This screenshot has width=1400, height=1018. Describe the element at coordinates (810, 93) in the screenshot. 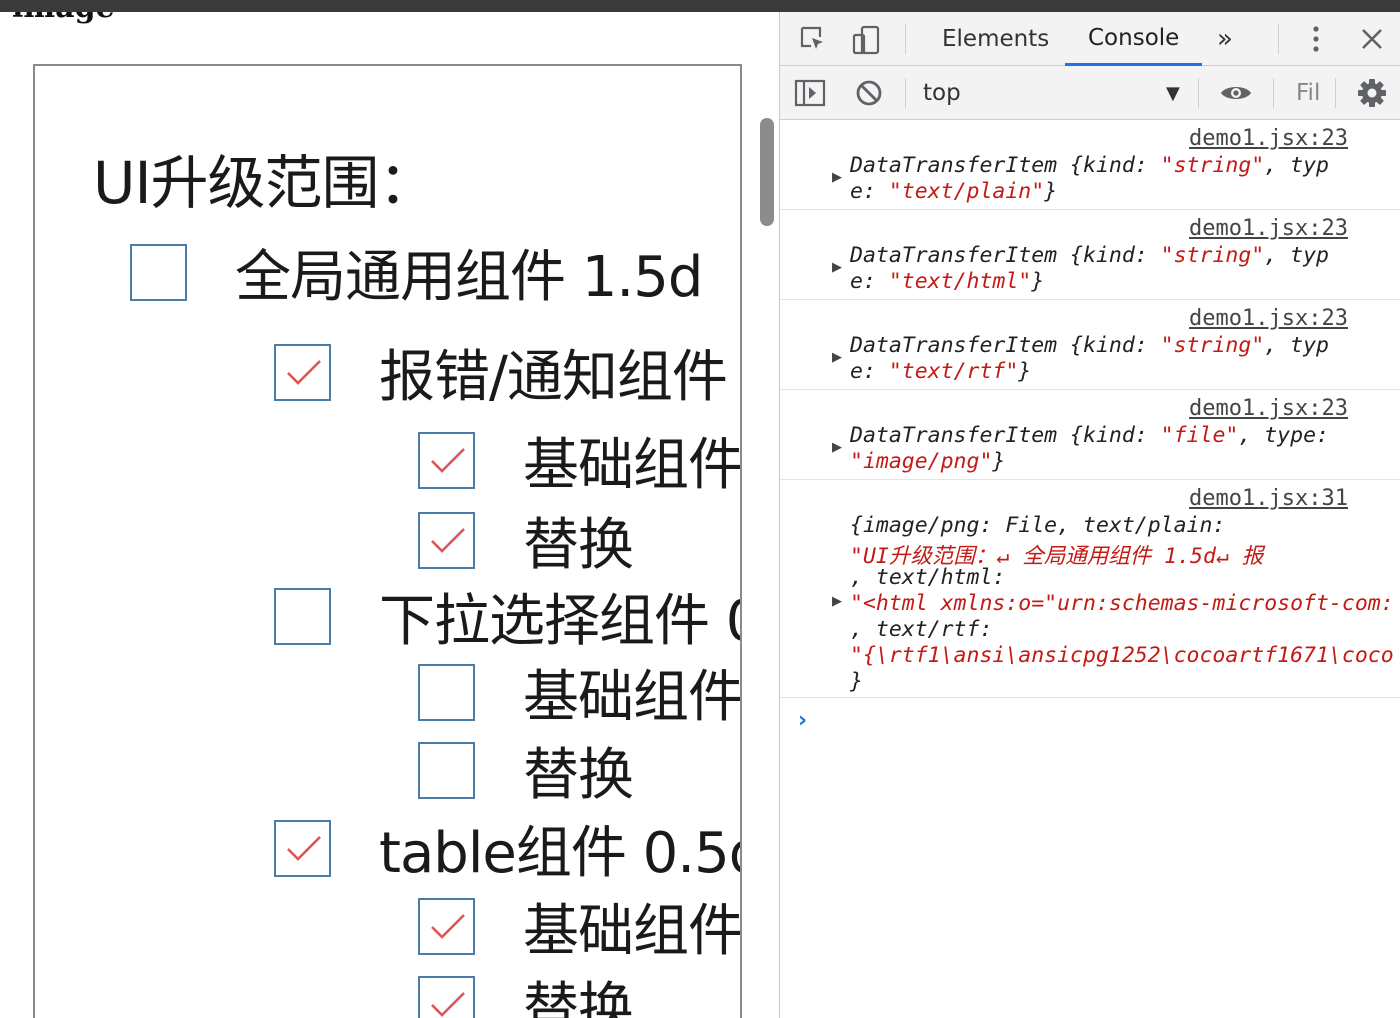

I see `show-sidebar-icon` at that location.